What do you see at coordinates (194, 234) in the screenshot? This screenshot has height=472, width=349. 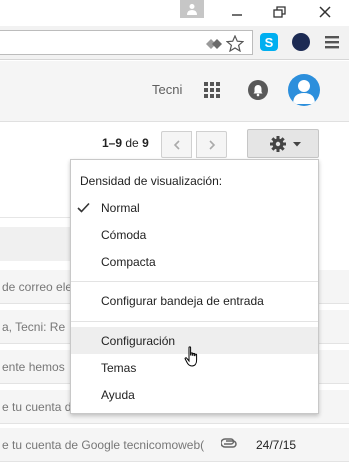 I see `menu-item-density-comfortable: Cómoda` at bounding box center [194, 234].